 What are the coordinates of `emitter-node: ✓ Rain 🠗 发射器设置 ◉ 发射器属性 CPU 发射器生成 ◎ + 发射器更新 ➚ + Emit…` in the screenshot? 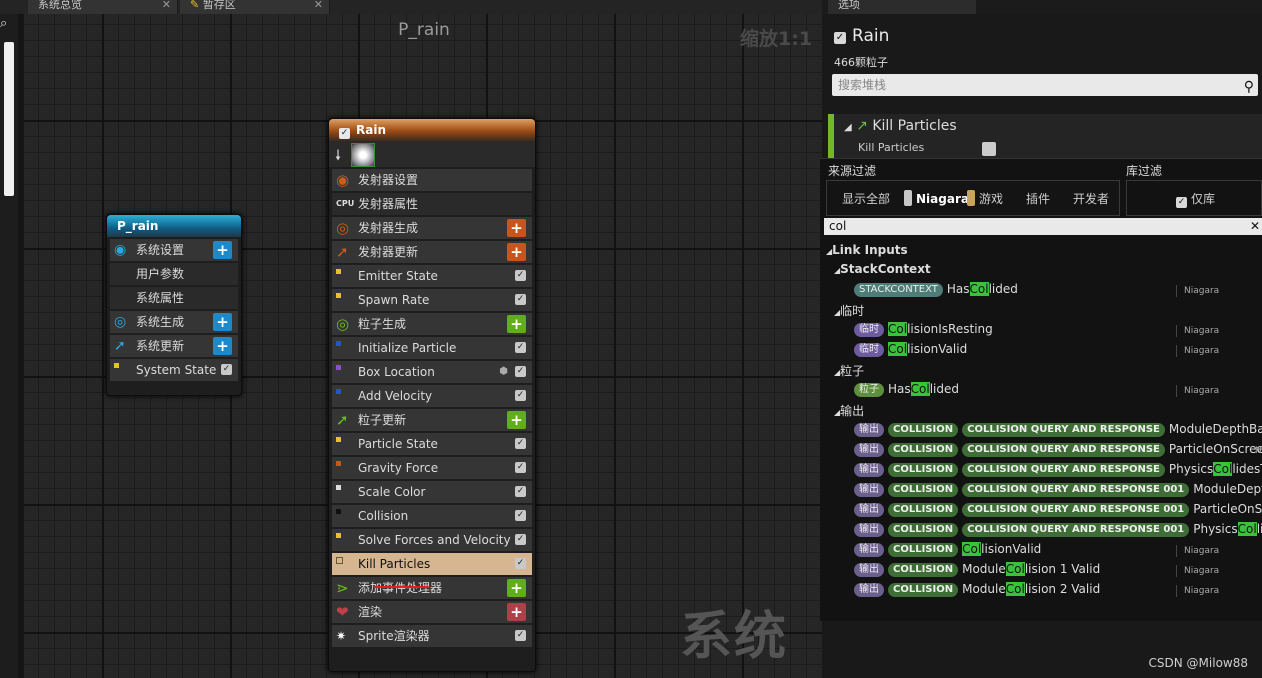 It's located at (432, 395).